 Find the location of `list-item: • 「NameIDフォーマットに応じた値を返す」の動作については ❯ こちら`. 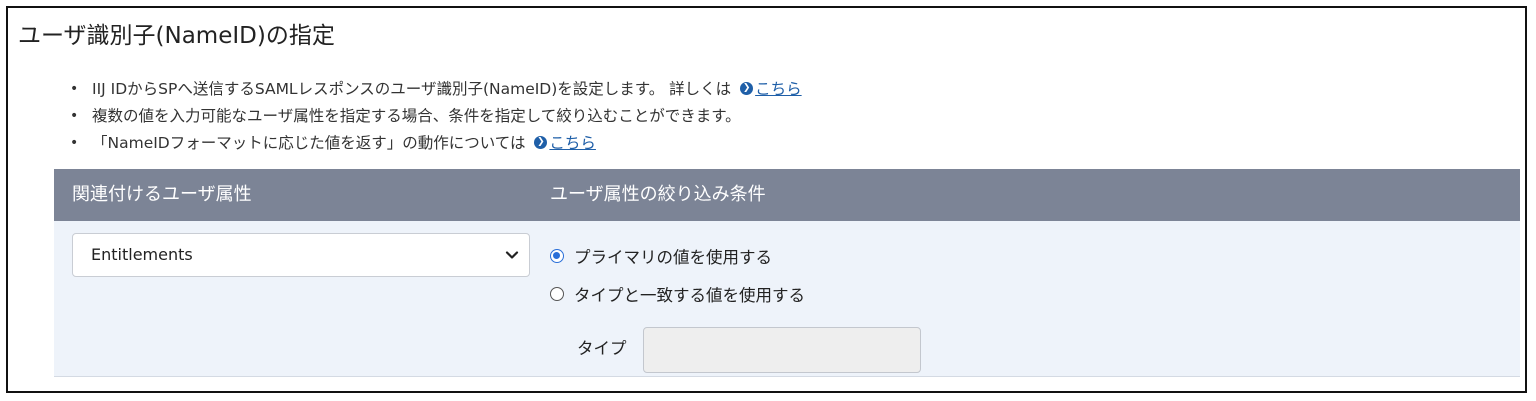

list-item: • 「NameIDフォーマットに応じた値を返す」の動作については ❯ こちら is located at coordinates (436, 143).